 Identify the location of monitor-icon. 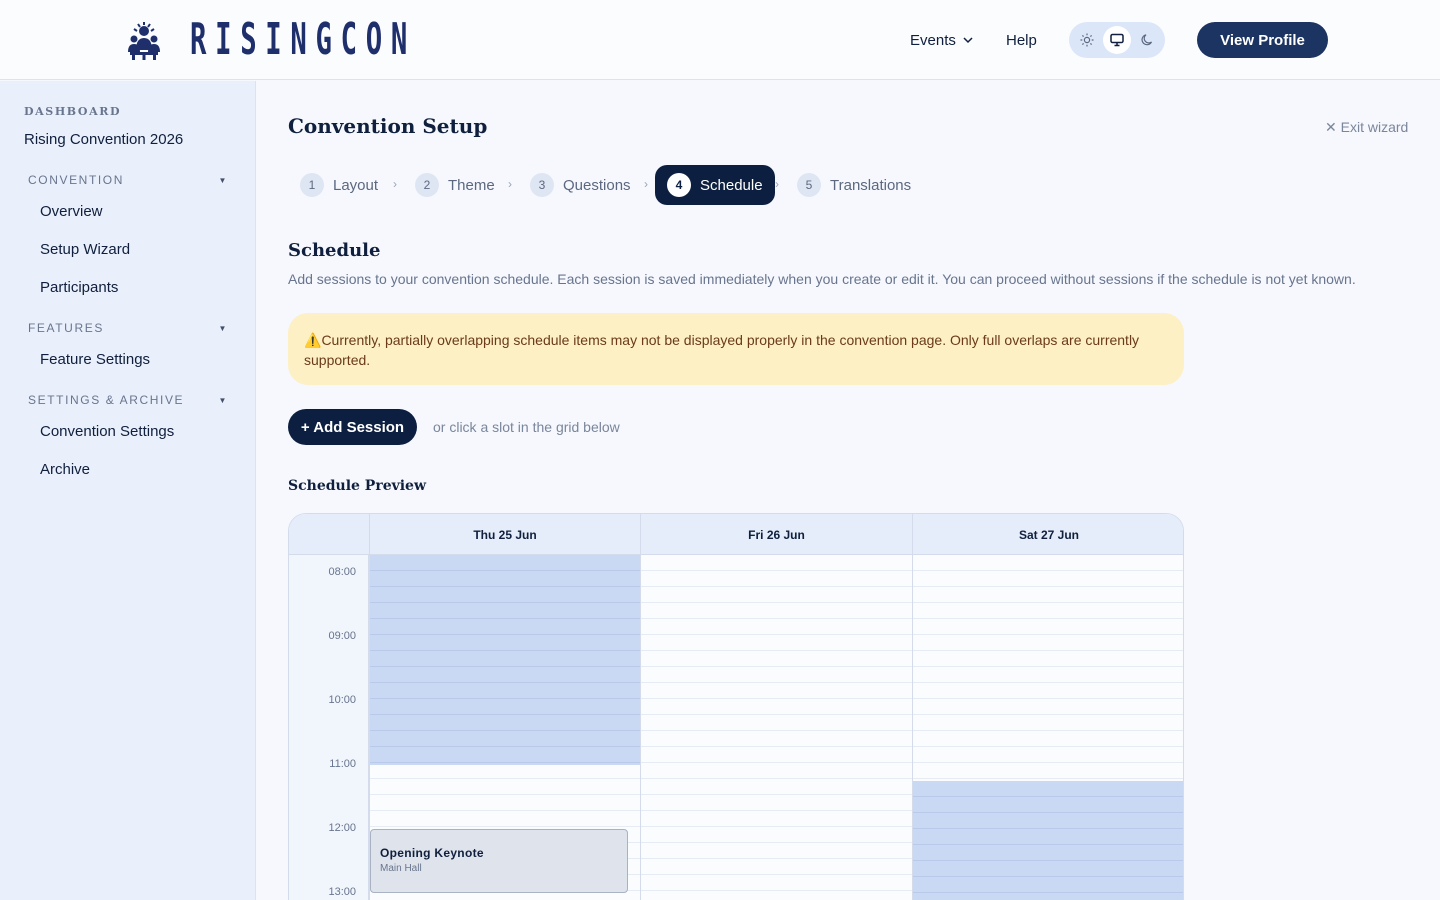
(1117, 40).